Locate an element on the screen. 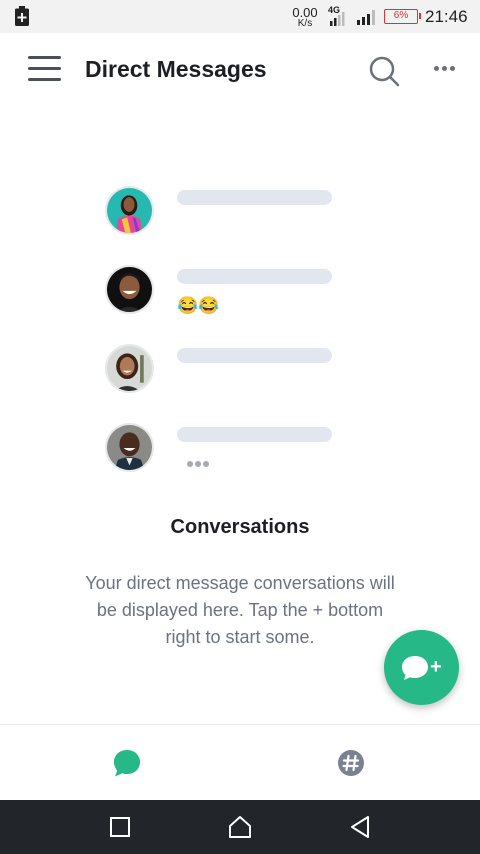 The width and height of the screenshot is (480, 854). chat-bubble-icon is located at coordinates (127, 763).